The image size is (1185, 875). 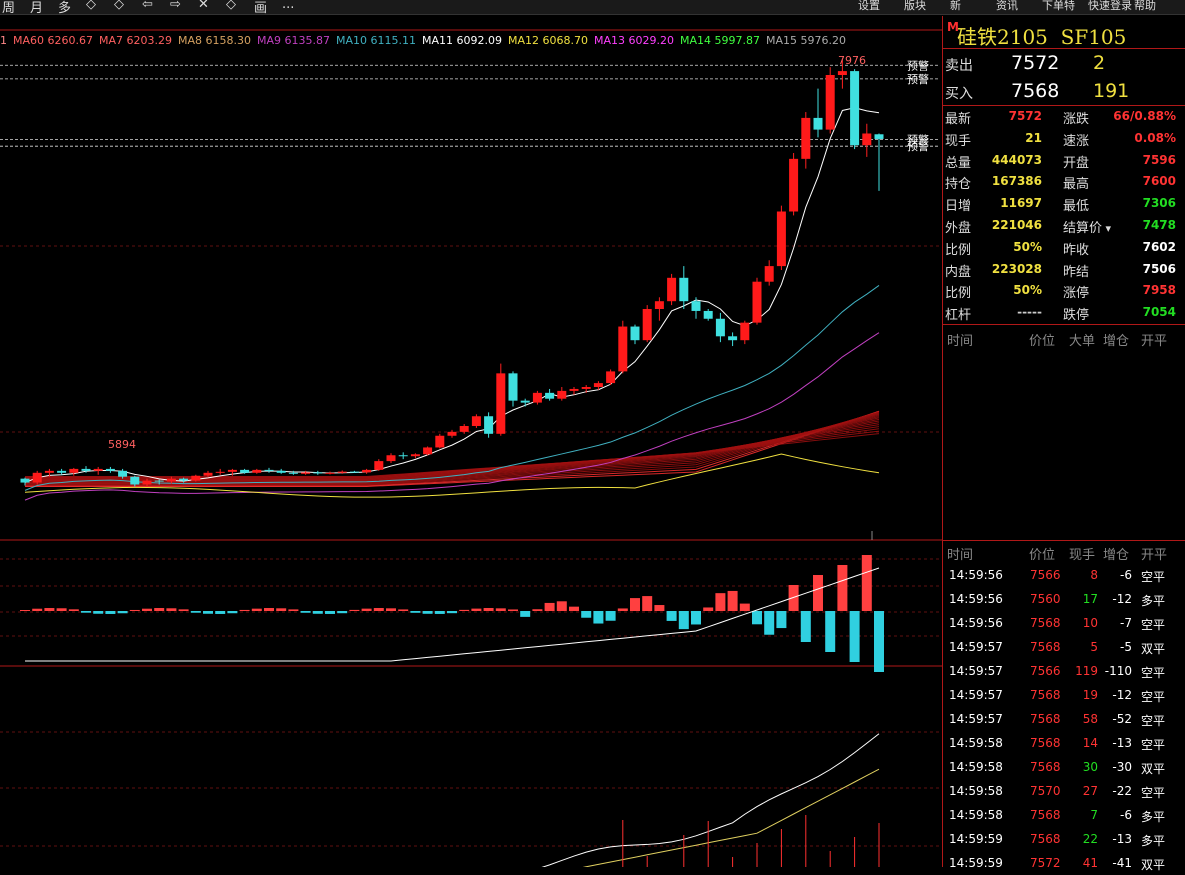 I want to click on month-icon: 月, so click(x=36, y=7).